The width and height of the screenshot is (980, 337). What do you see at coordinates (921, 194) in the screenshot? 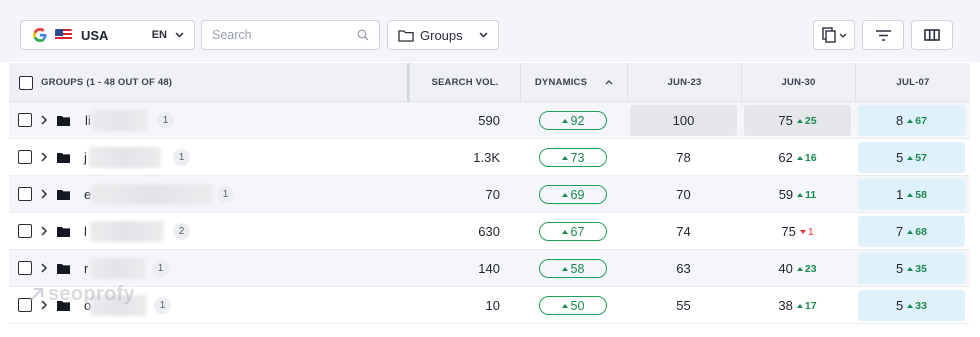
I see `change-value: 58` at bounding box center [921, 194].